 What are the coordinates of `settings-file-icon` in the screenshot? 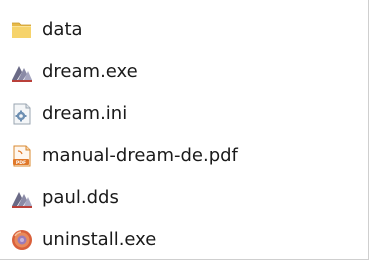 It's located at (22, 114).